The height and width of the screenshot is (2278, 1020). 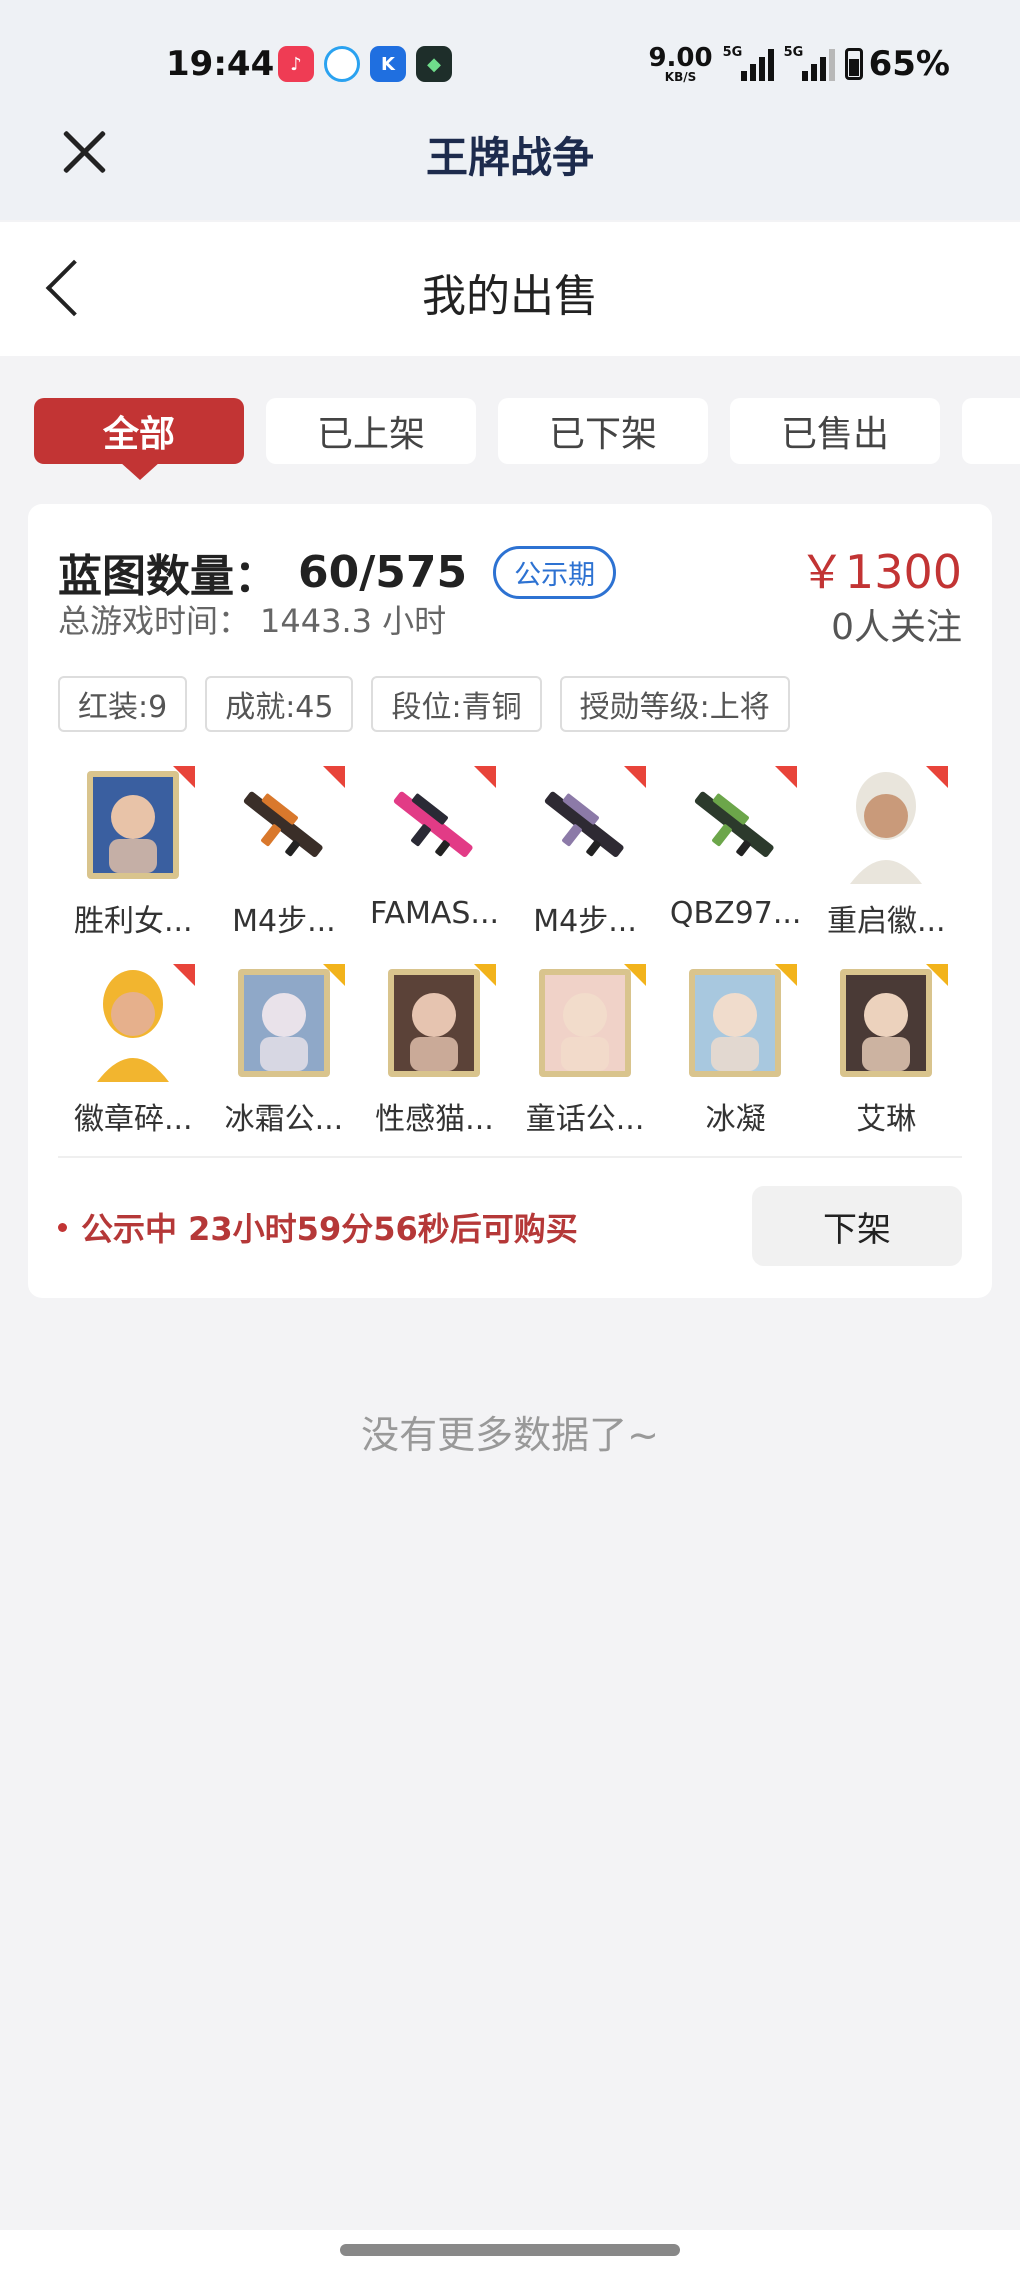 I want to click on item-tile: 冰凝, so click(x=735, y=1048).